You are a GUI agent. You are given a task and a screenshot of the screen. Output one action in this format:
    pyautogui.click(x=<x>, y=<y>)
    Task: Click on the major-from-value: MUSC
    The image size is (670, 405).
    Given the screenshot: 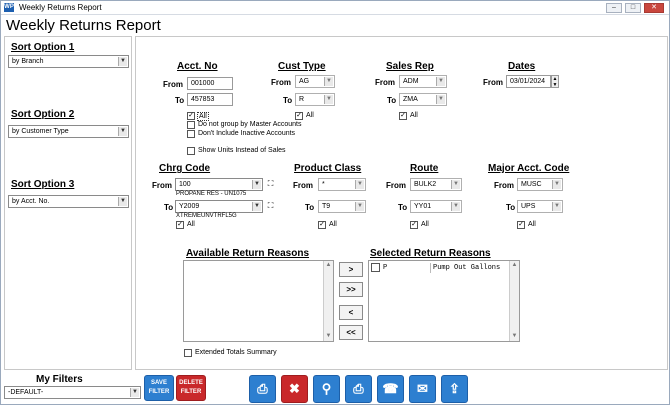 What is the action you would take?
    pyautogui.click(x=531, y=184)
    